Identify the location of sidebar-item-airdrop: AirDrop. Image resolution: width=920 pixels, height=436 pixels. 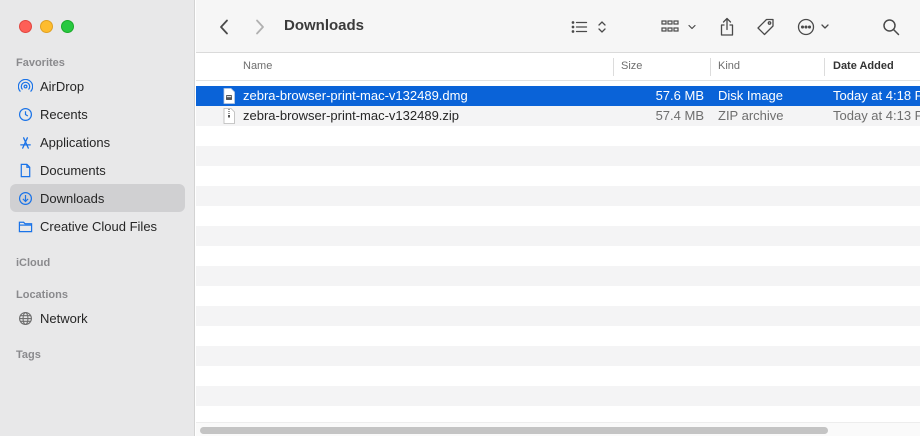
(97, 86).